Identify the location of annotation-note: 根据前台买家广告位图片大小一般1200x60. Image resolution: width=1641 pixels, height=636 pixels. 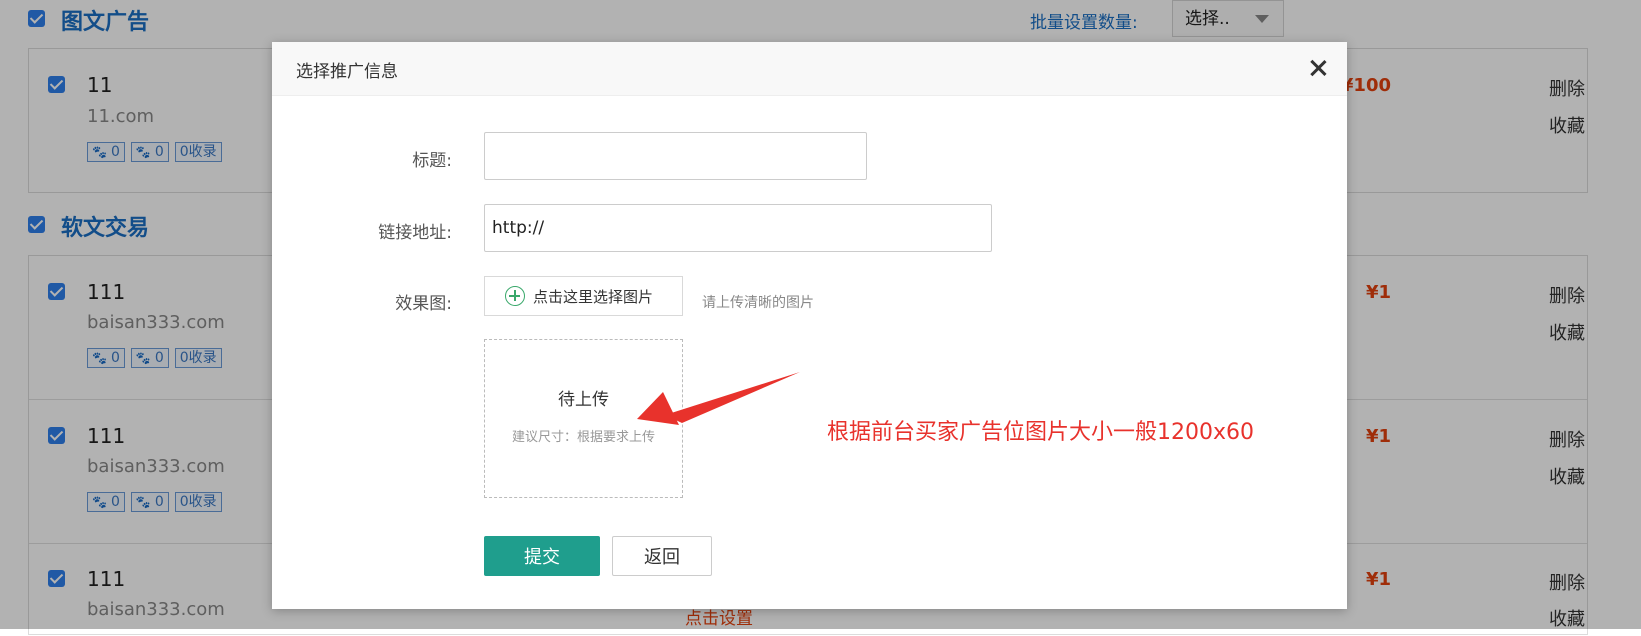
(1041, 432).